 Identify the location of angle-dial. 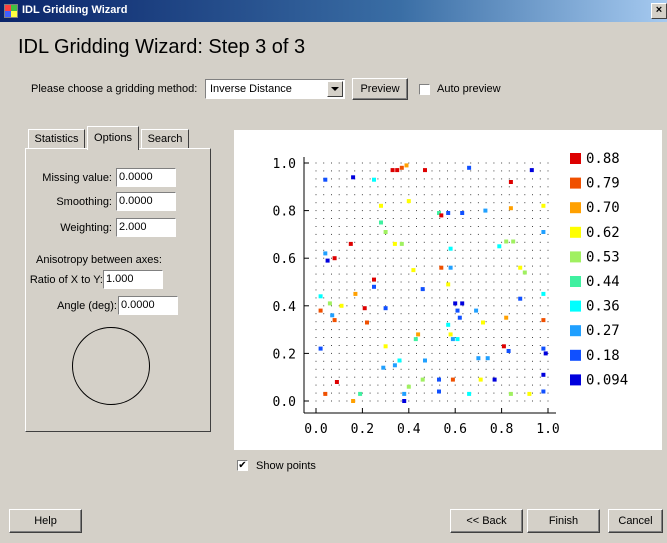
(111, 366).